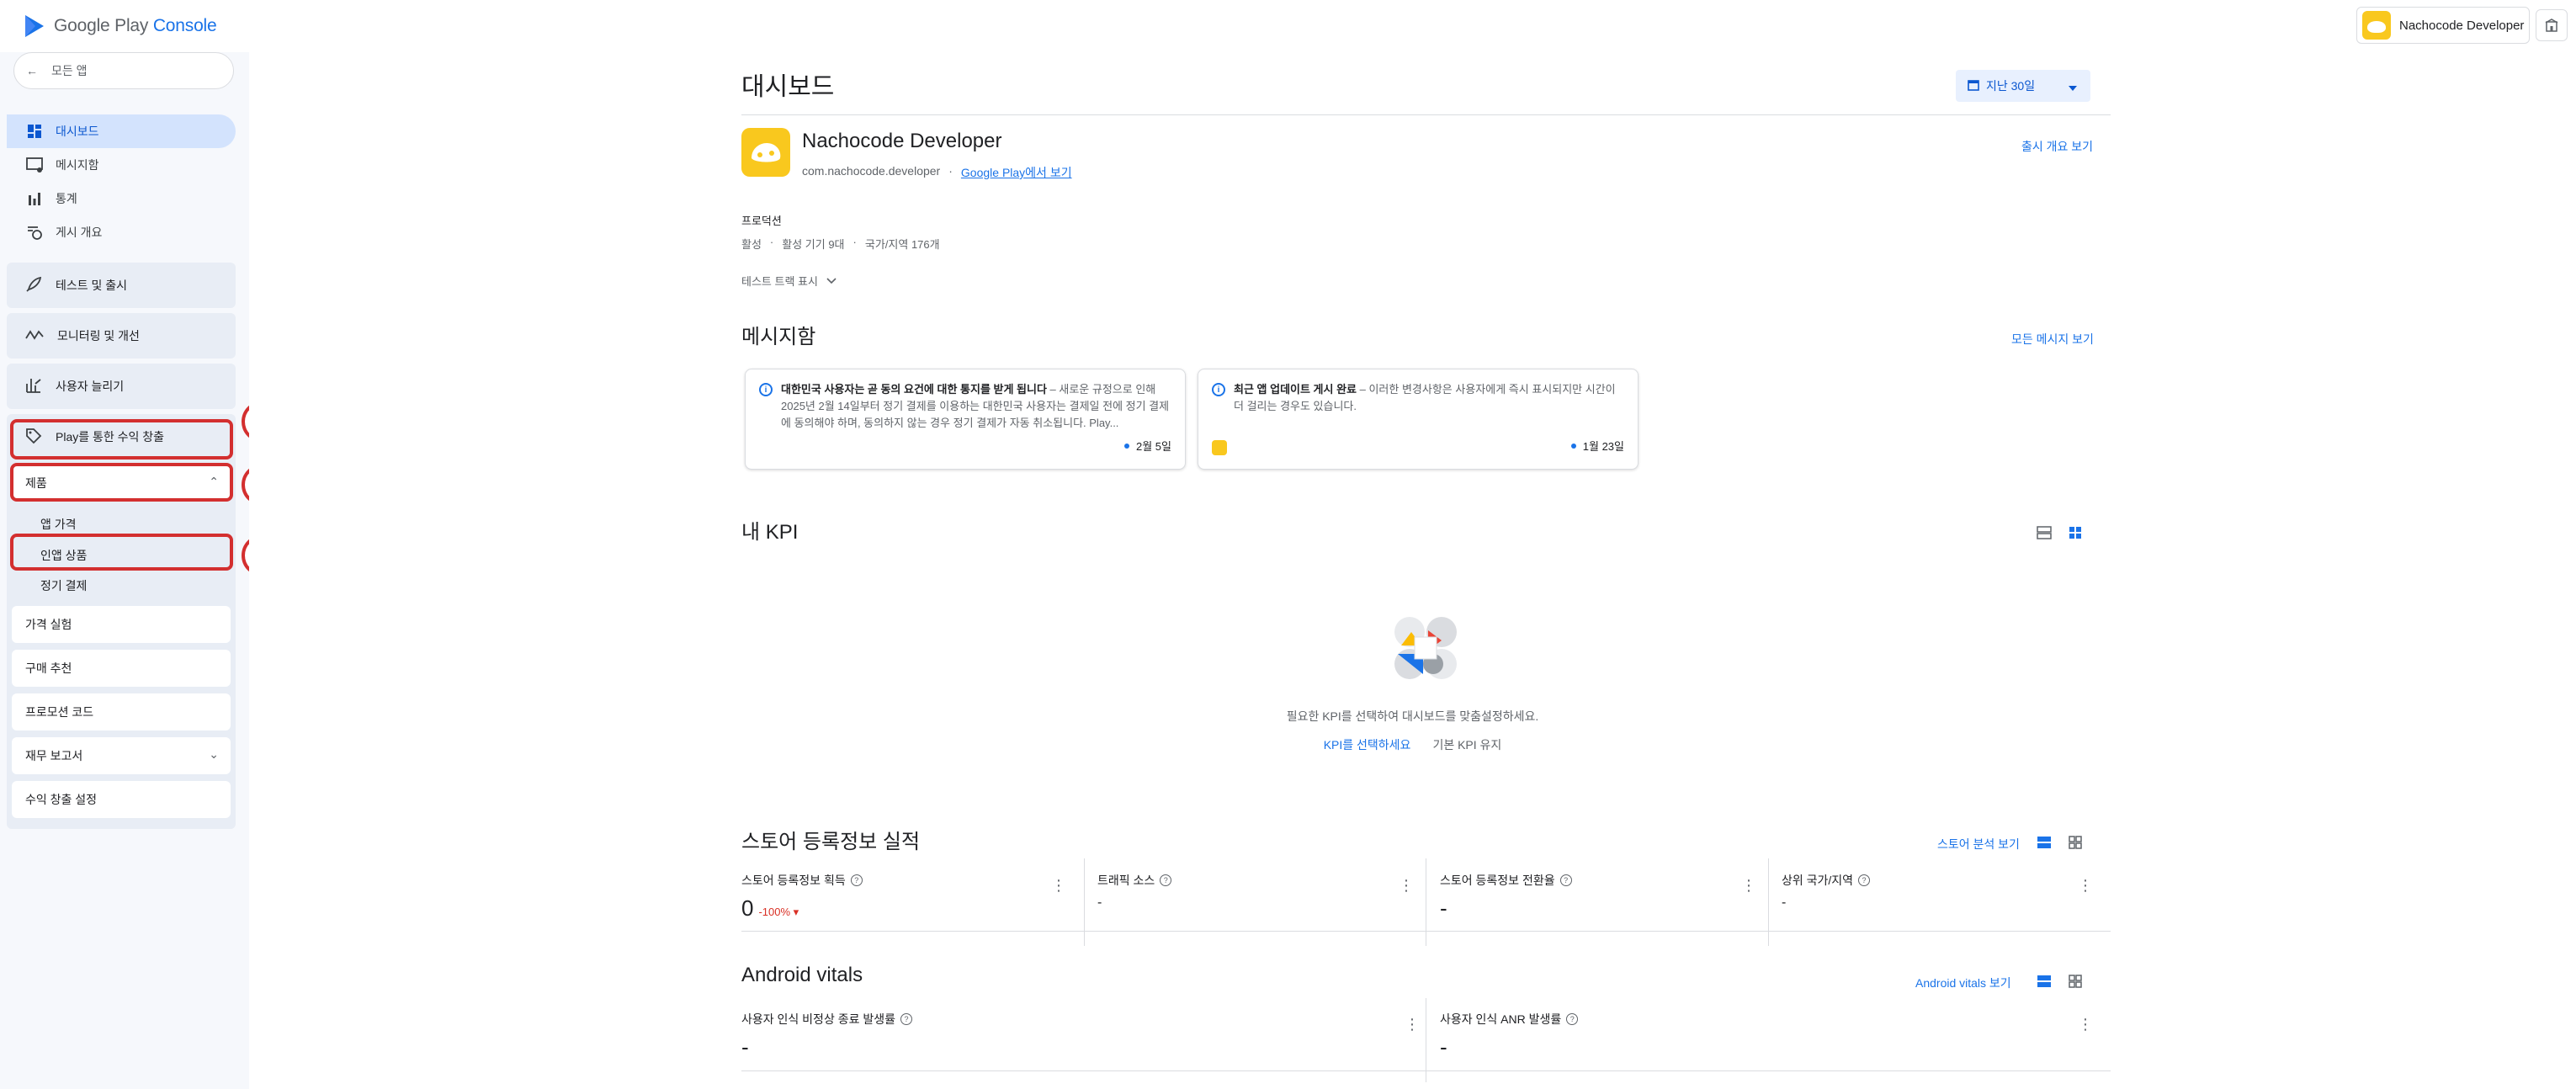  Describe the element at coordinates (58, 524) in the screenshot. I see `sidebar-item-app-pricing: 앱 가격` at that location.